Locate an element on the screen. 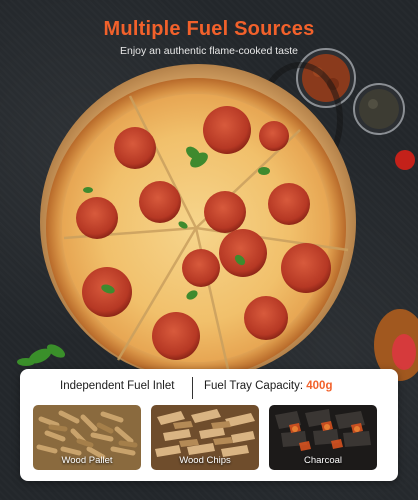 The height and width of the screenshot is (500, 418). capacity-label: Fuel Tray Capacity: is located at coordinates (255, 386).